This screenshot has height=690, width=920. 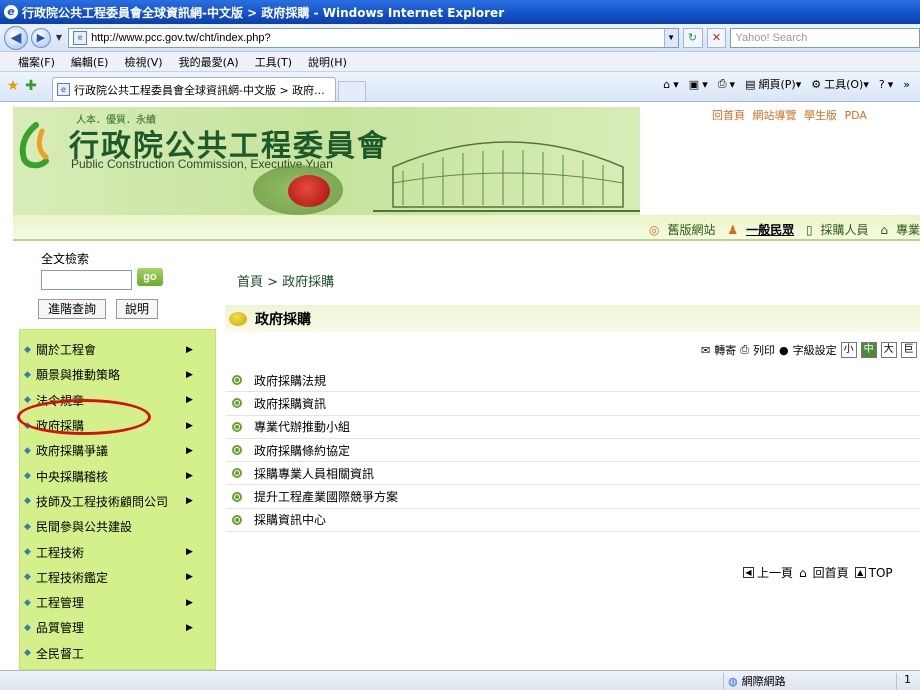 I want to click on search-input: Yahoo! Search, so click(x=825, y=37).